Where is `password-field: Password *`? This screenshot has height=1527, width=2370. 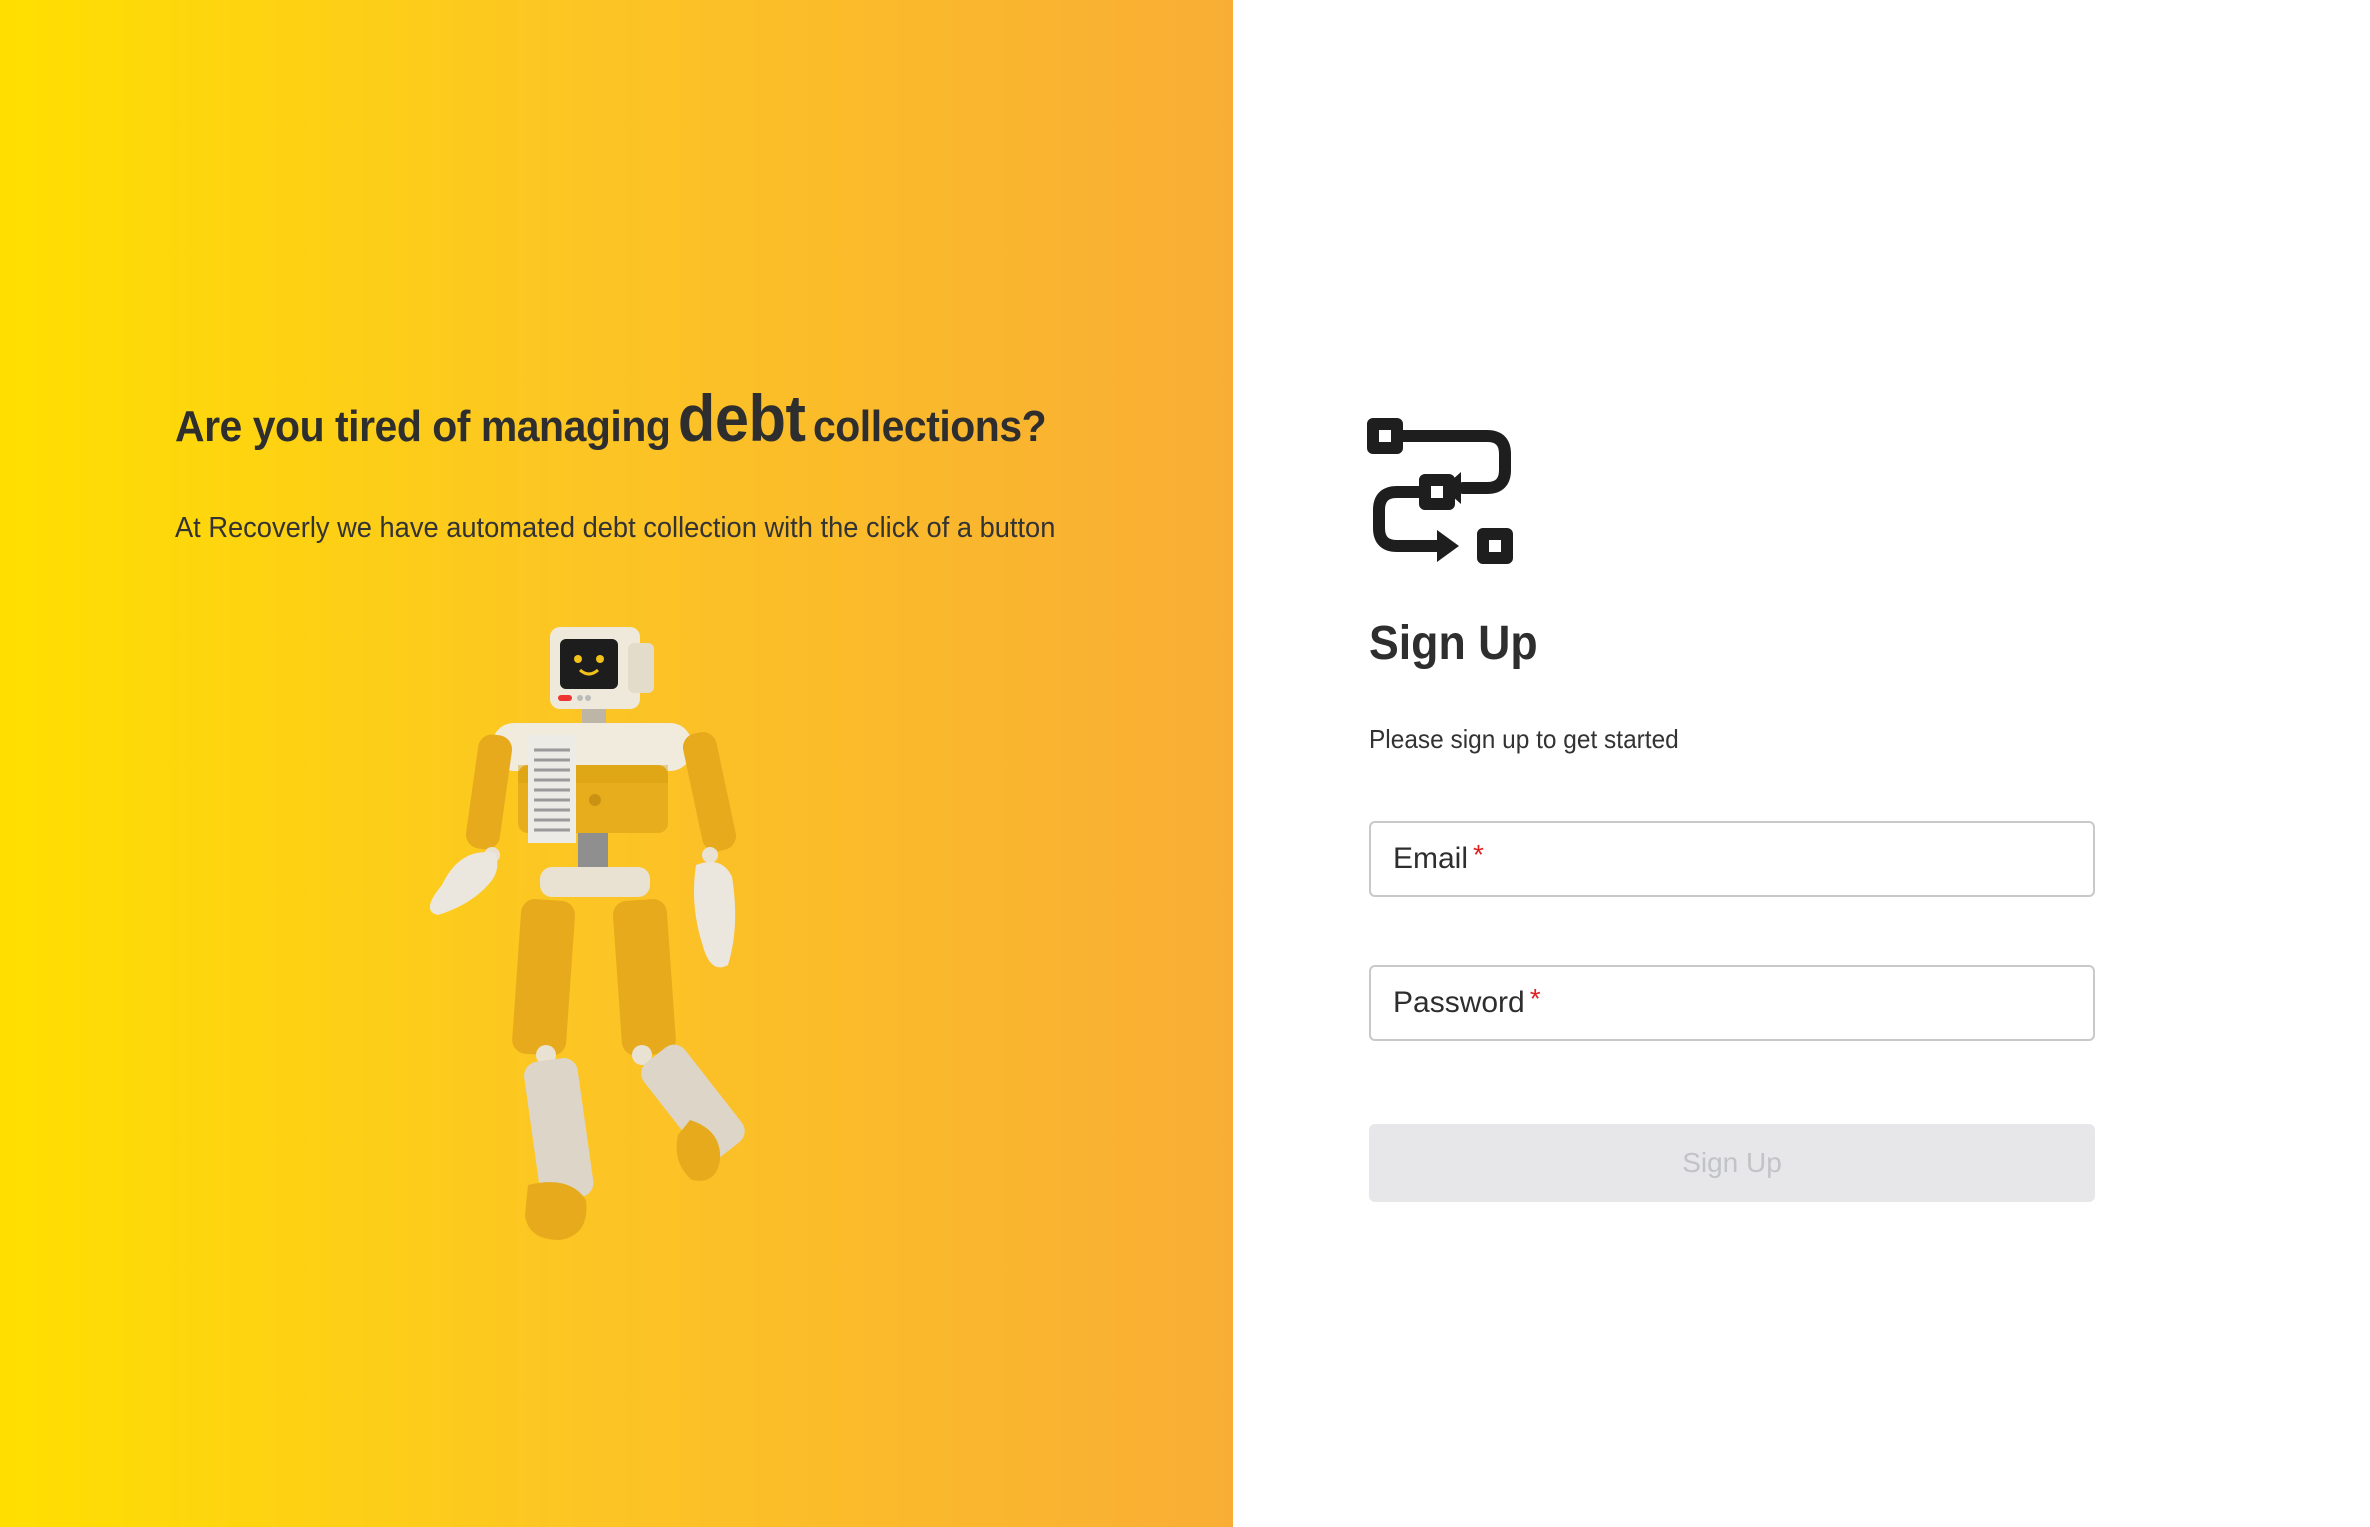
password-field: Password * is located at coordinates (1732, 1003).